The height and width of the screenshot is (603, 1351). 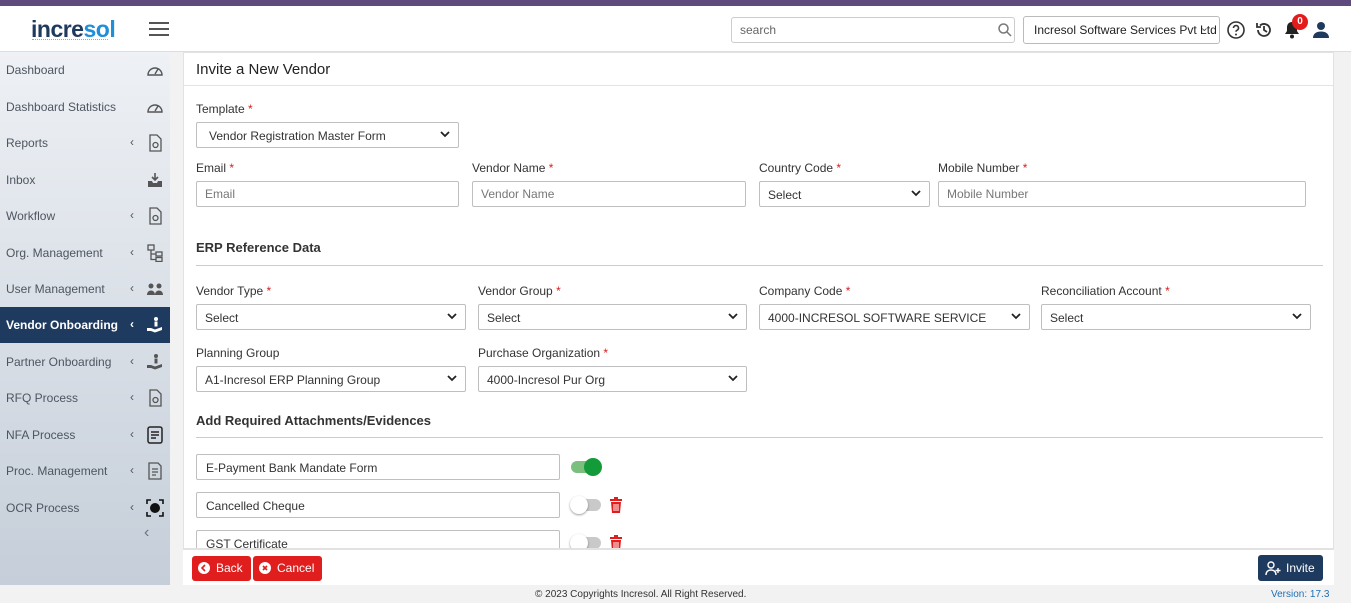 I want to click on sidebar-item-dashboard: Dashboard, so click(x=85, y=70).